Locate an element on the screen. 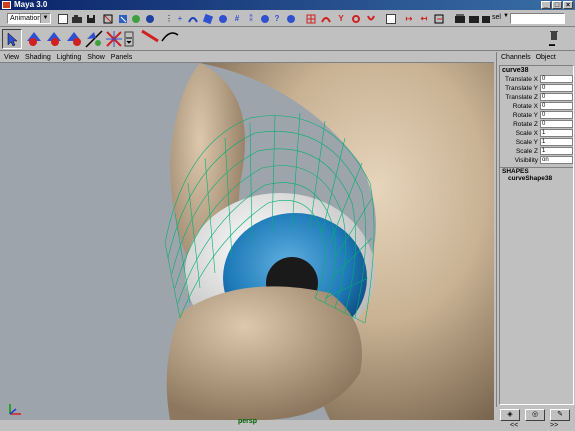 Image resolution: width=575 pixels, height=431 pixels. channel-row: Scale X1 is located at coordinates (536, 133).